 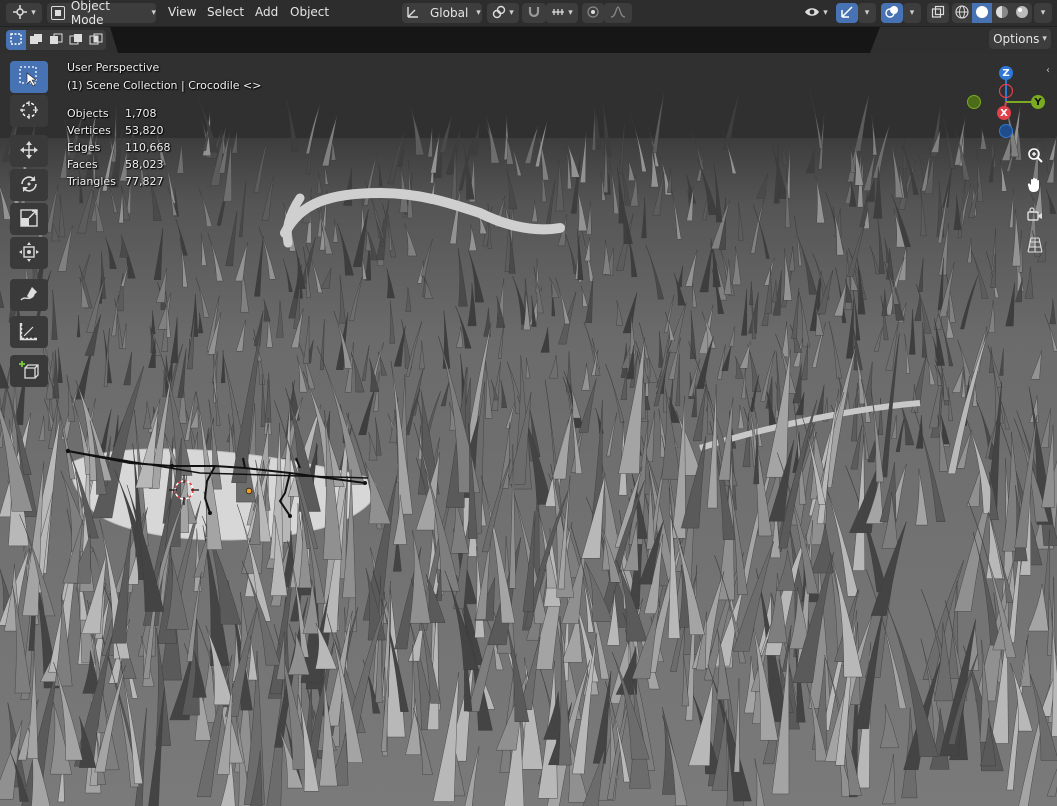 What do you see at coordinates (90, 13) in the screenshot?
I see `mode-label: Object Mode` at bounding box center [90, 13].